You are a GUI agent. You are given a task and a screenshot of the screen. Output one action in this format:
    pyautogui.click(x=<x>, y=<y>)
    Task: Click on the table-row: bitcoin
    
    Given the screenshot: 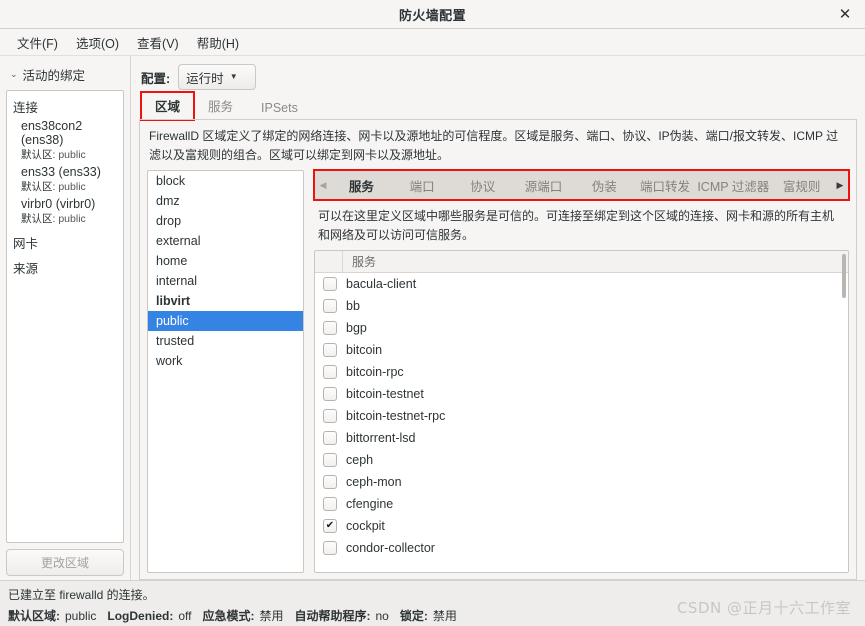 What is the action you would take?
    pyautogui.click(x=581, y=350)
    